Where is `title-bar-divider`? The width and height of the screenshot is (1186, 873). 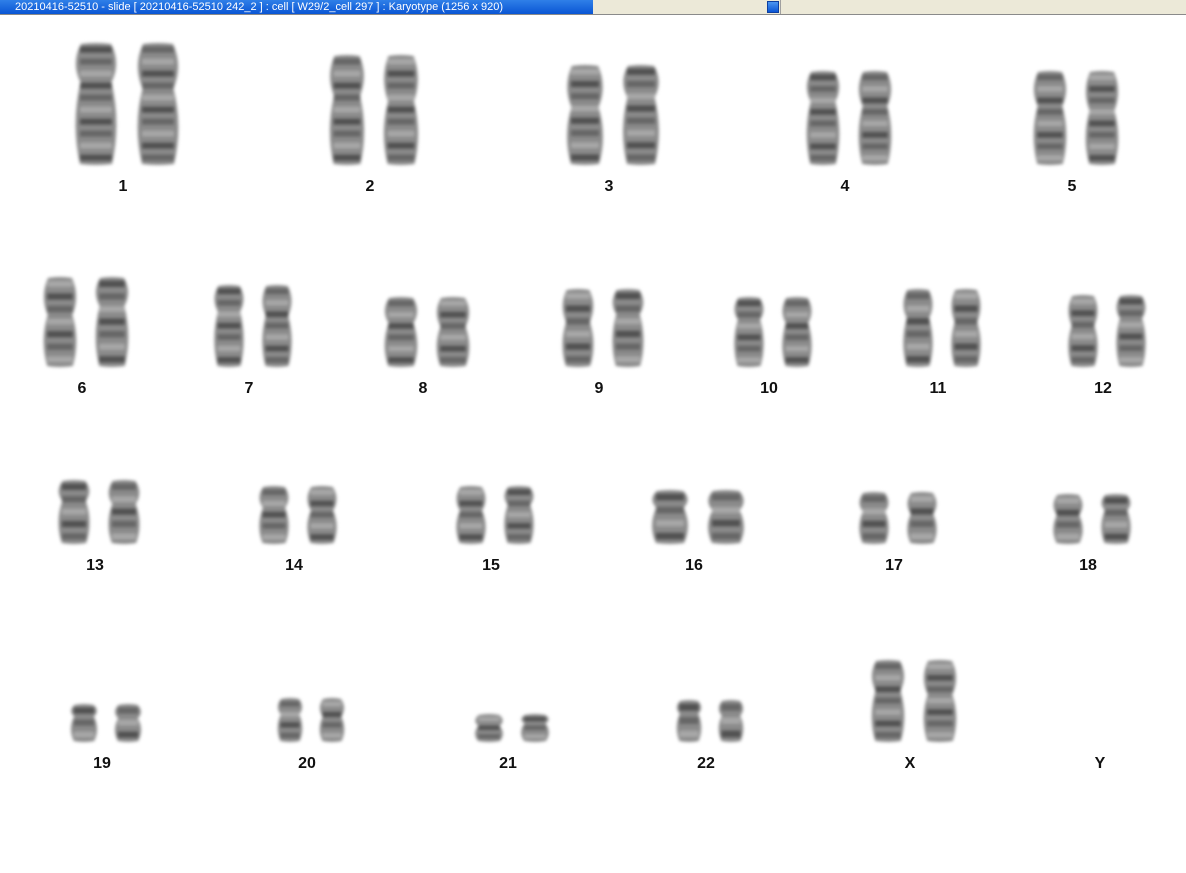 title-bar-divider is located at coordinates (780, 7).